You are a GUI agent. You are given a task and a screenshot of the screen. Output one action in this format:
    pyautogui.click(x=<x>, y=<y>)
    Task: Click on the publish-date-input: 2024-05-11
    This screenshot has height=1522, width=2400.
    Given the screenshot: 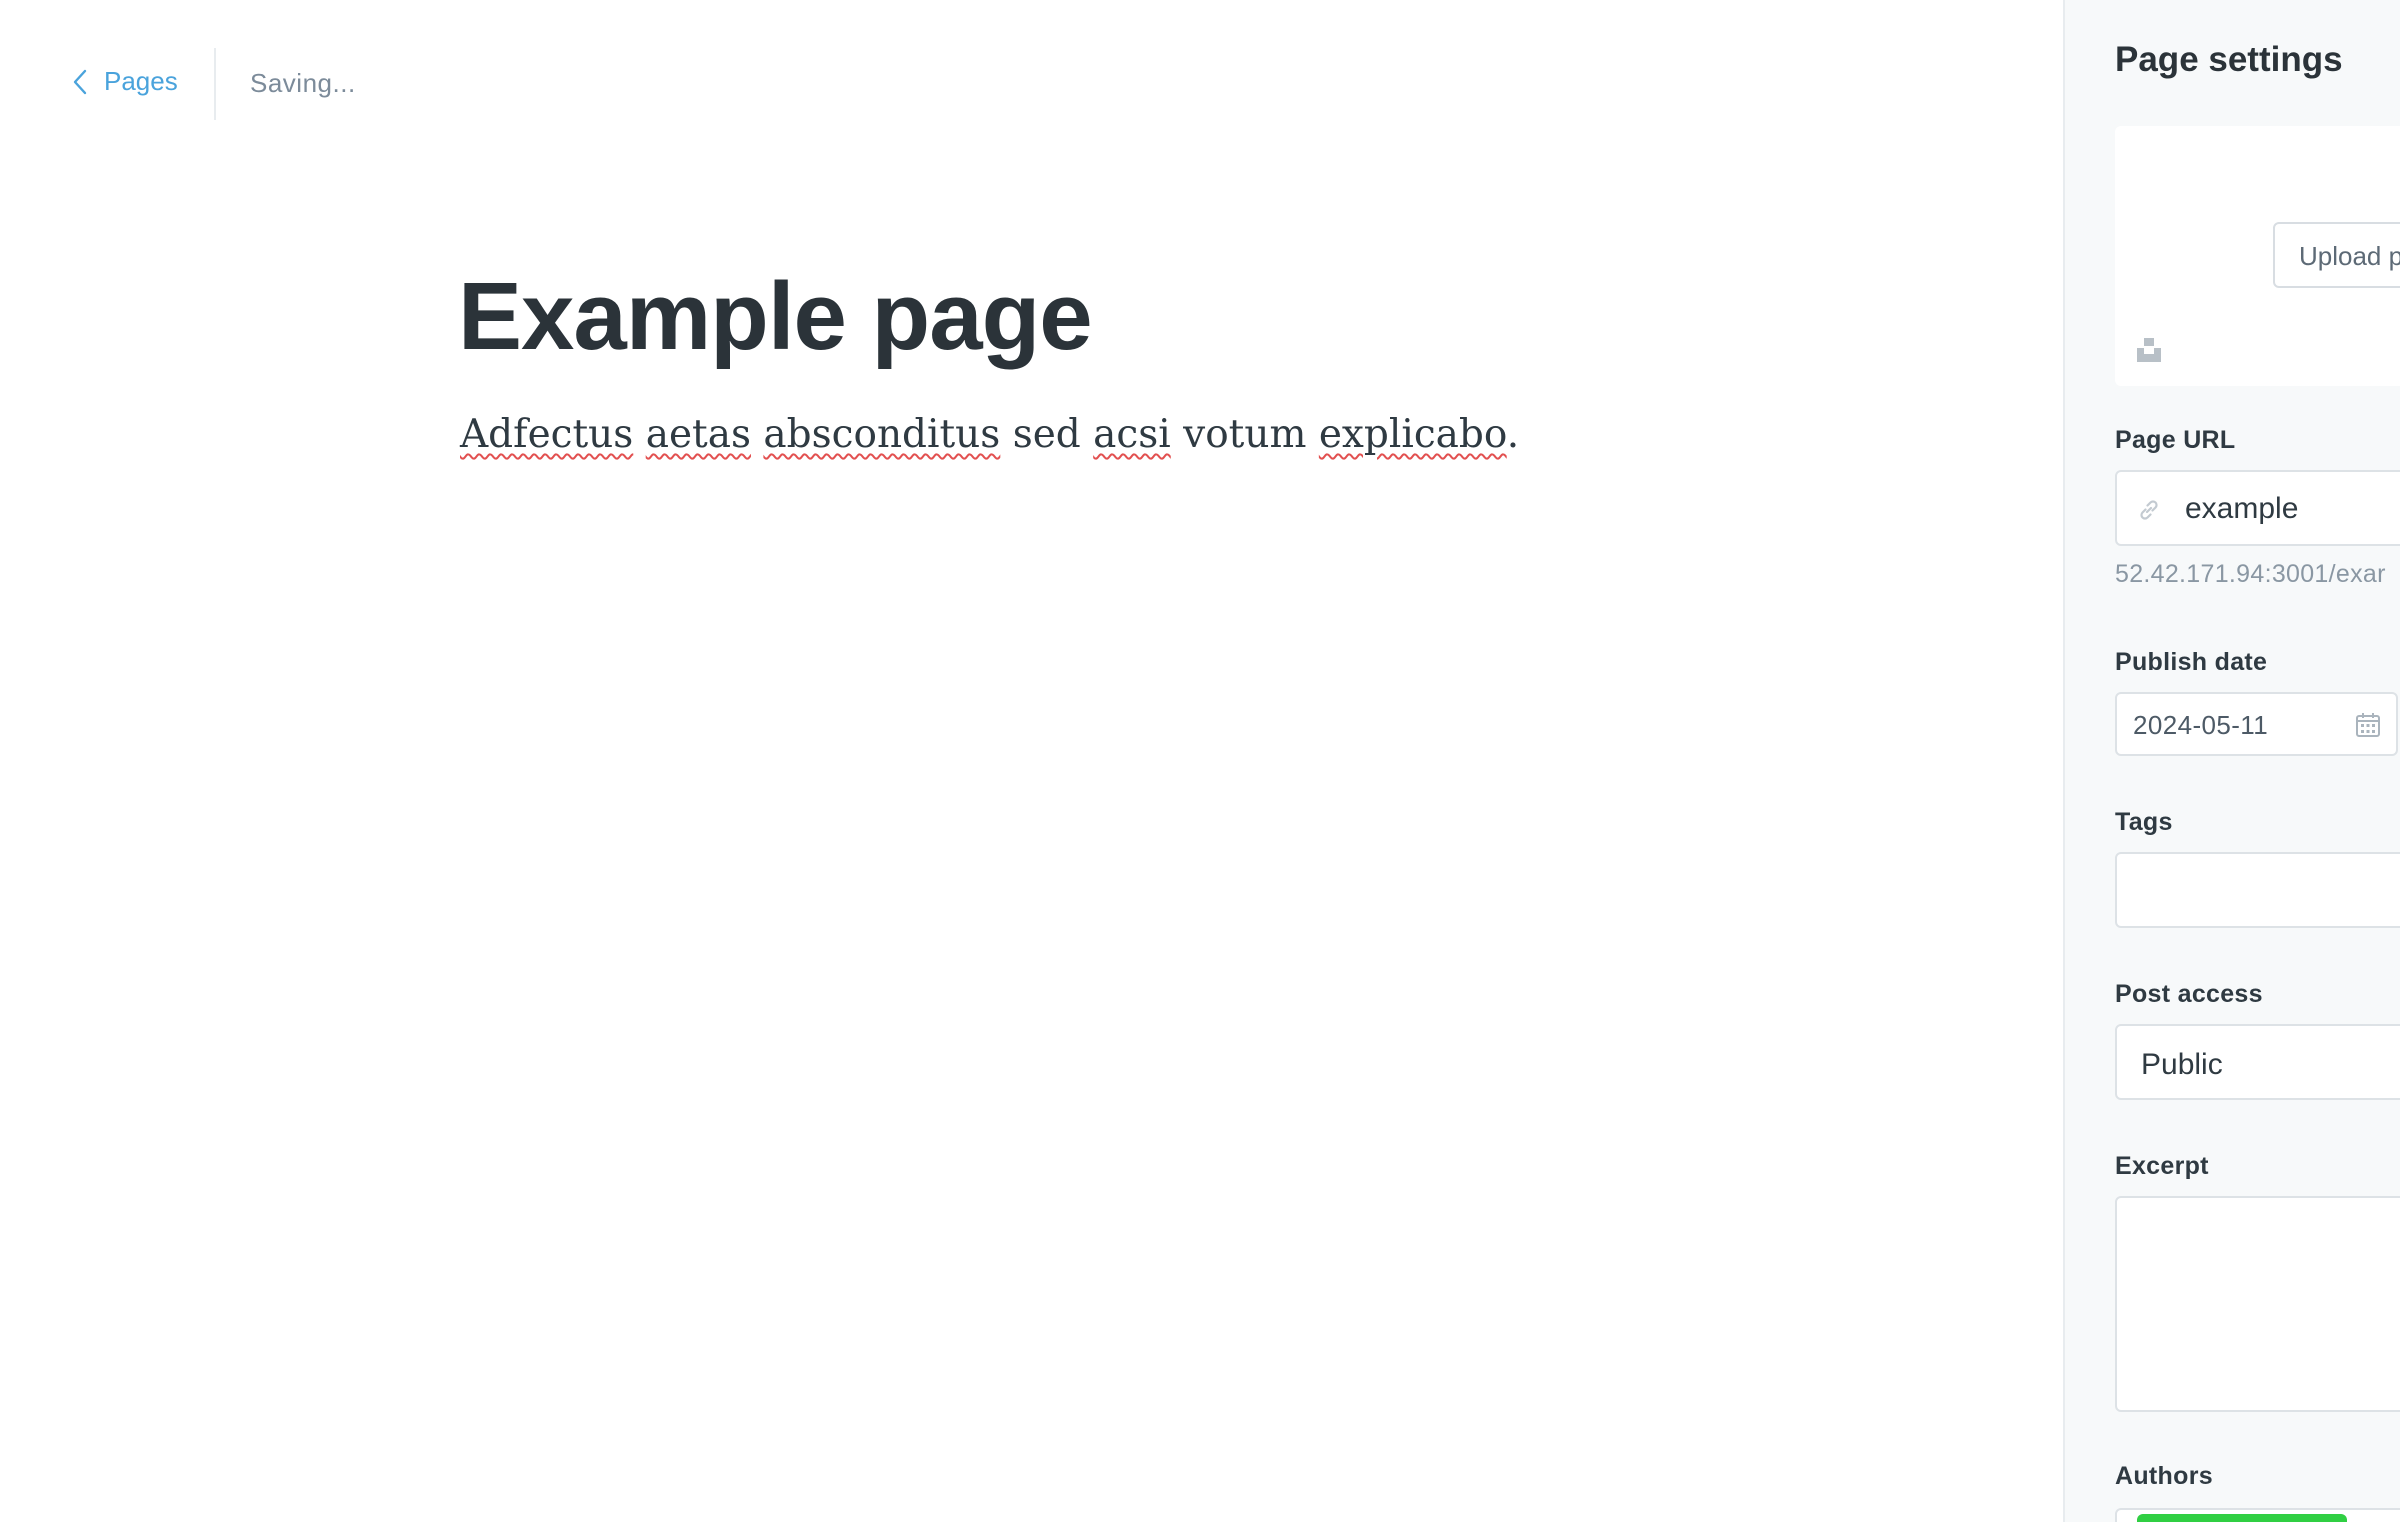 What is the action you would take?
    pyautogui.click(x=2256, y=724)
    